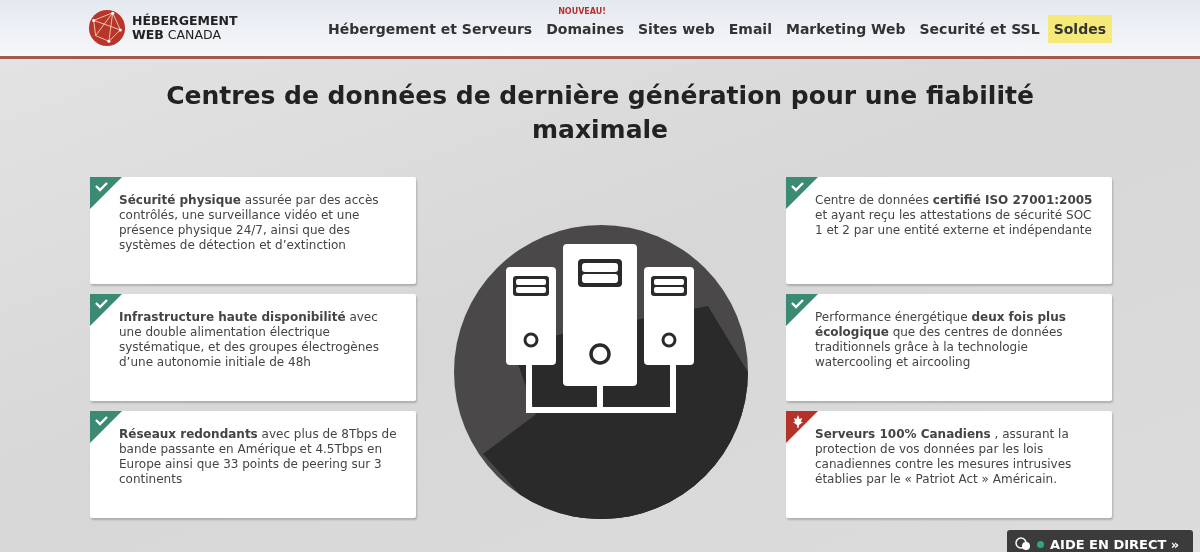 The height and width of the screenshot is (552, 1200). What do you see at coordinates (1040, 544) in the screenshot?
I see `online-status-icon` at bounding box center [1040, 544].